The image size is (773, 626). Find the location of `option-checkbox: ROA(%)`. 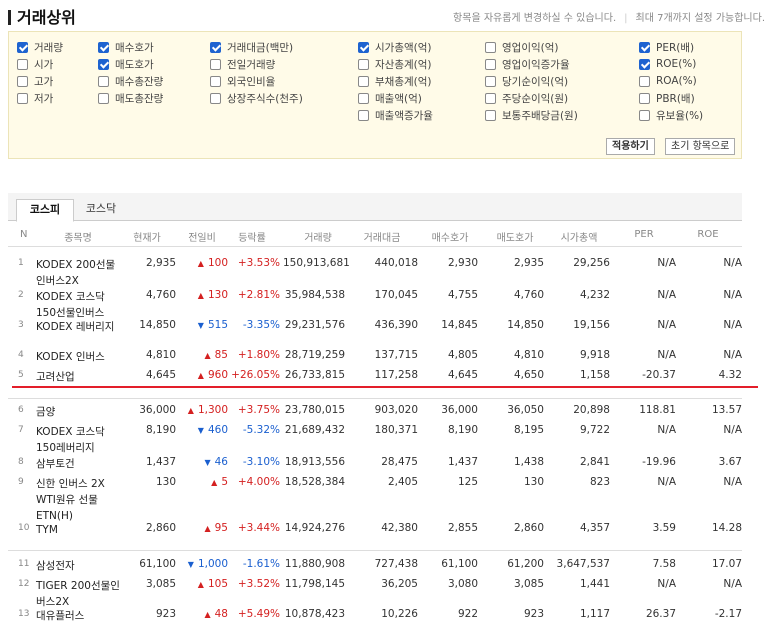

option-checkbox: ROA(%) is located at coordinates (668, 81).